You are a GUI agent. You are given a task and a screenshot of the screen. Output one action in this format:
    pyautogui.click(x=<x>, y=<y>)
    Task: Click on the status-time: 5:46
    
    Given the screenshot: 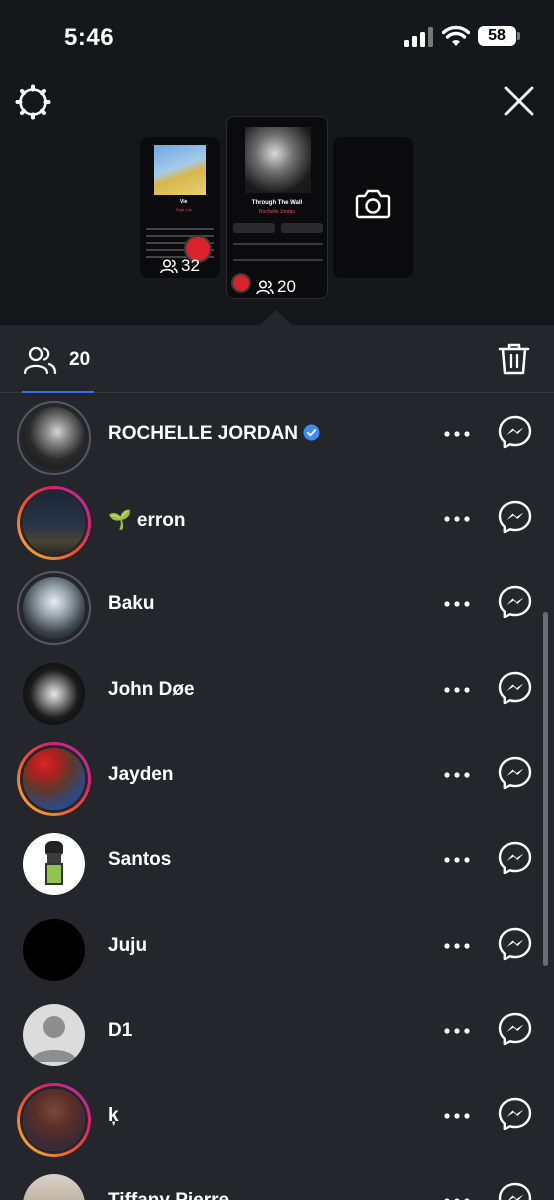 What is the action you would take?
    pyautogui.click(x=89, y=37)
    